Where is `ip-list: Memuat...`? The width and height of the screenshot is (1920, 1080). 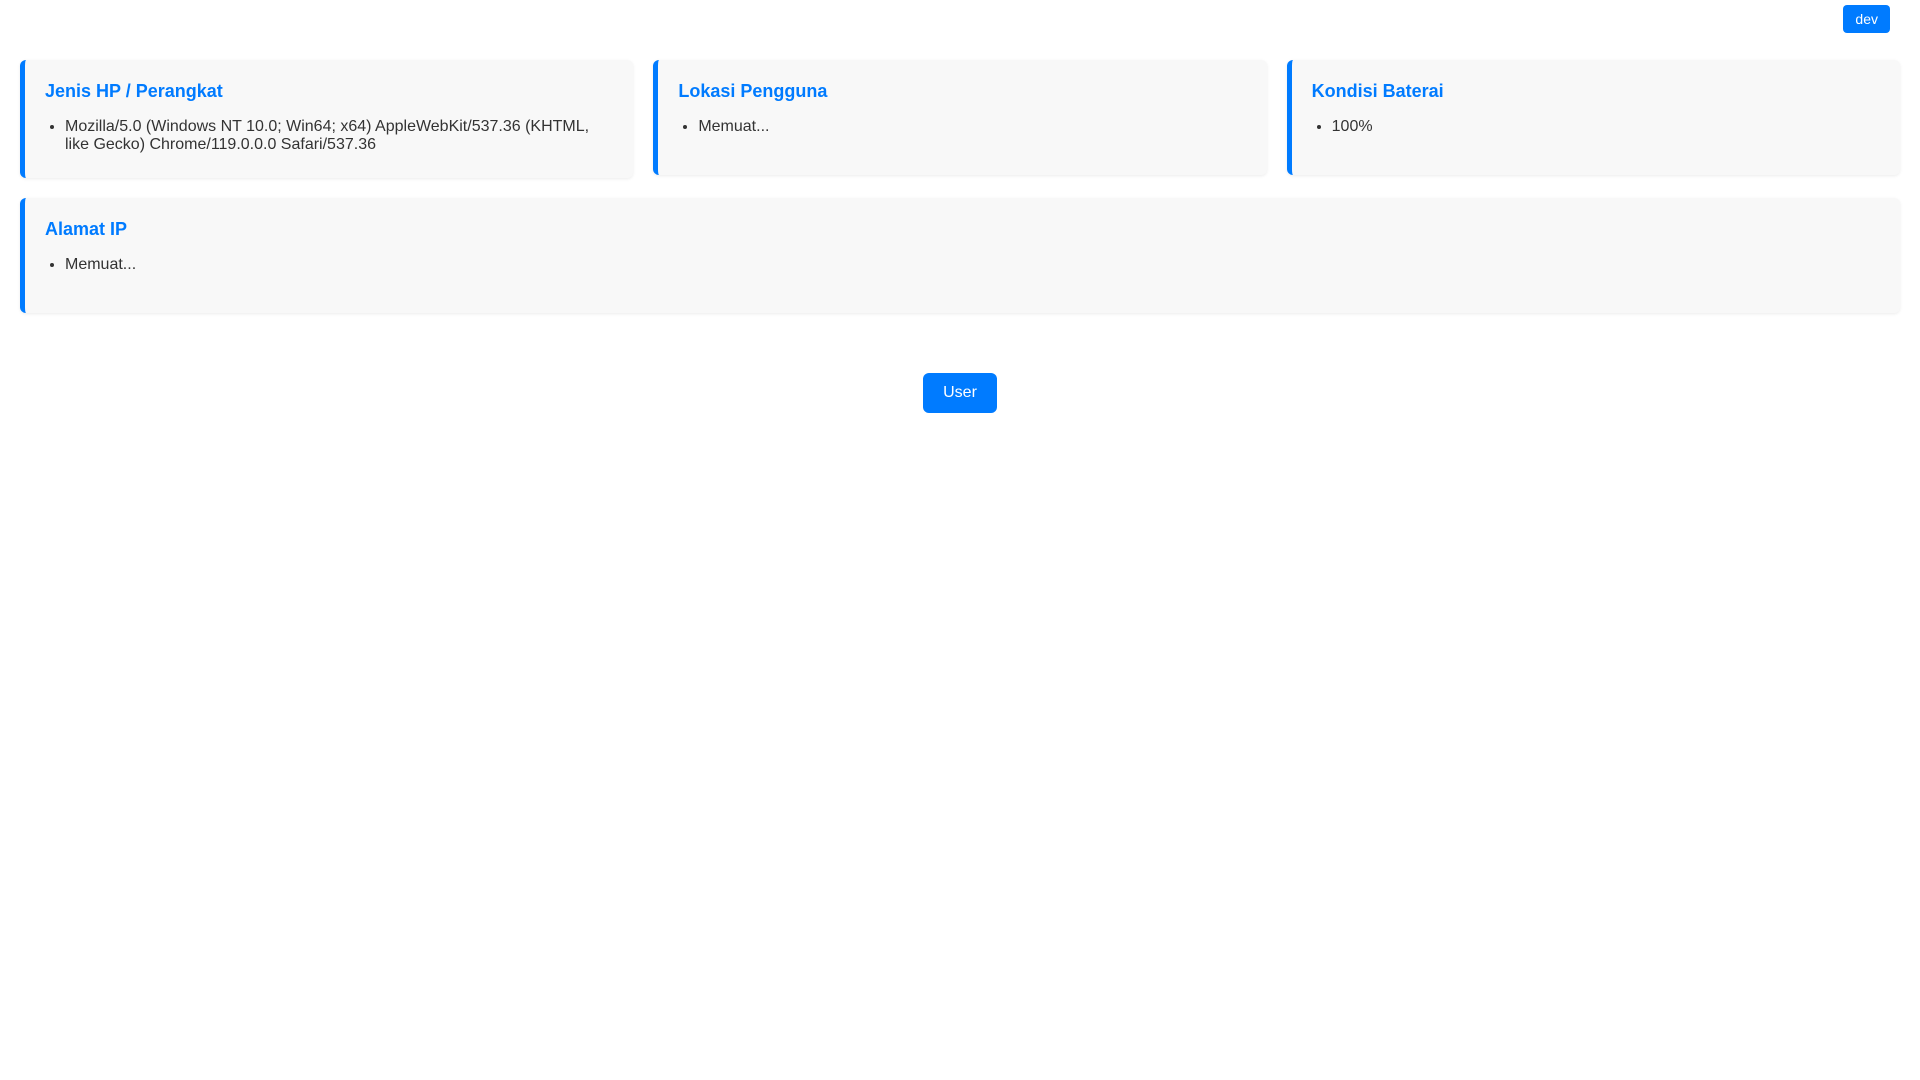 ip-list: Memuat... is located at coordinates (962, 265).